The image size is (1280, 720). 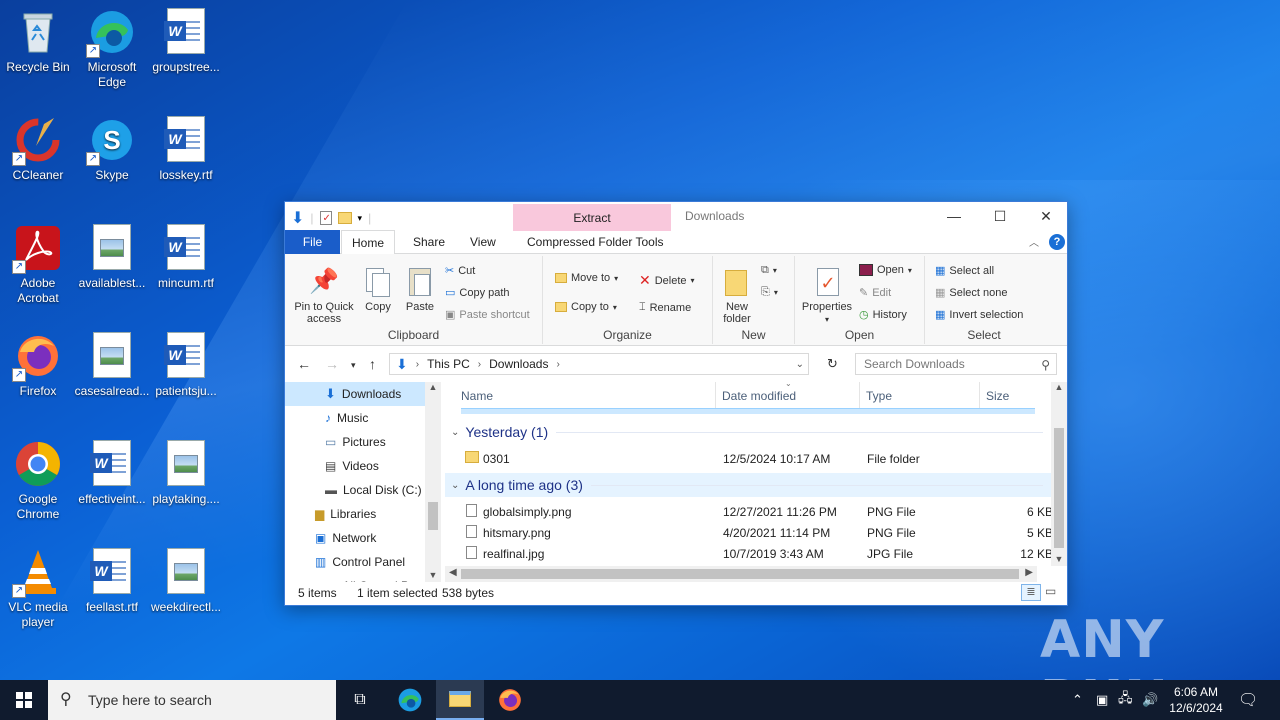 I want to click on minimize-button: —, so click(x=954, y=216).